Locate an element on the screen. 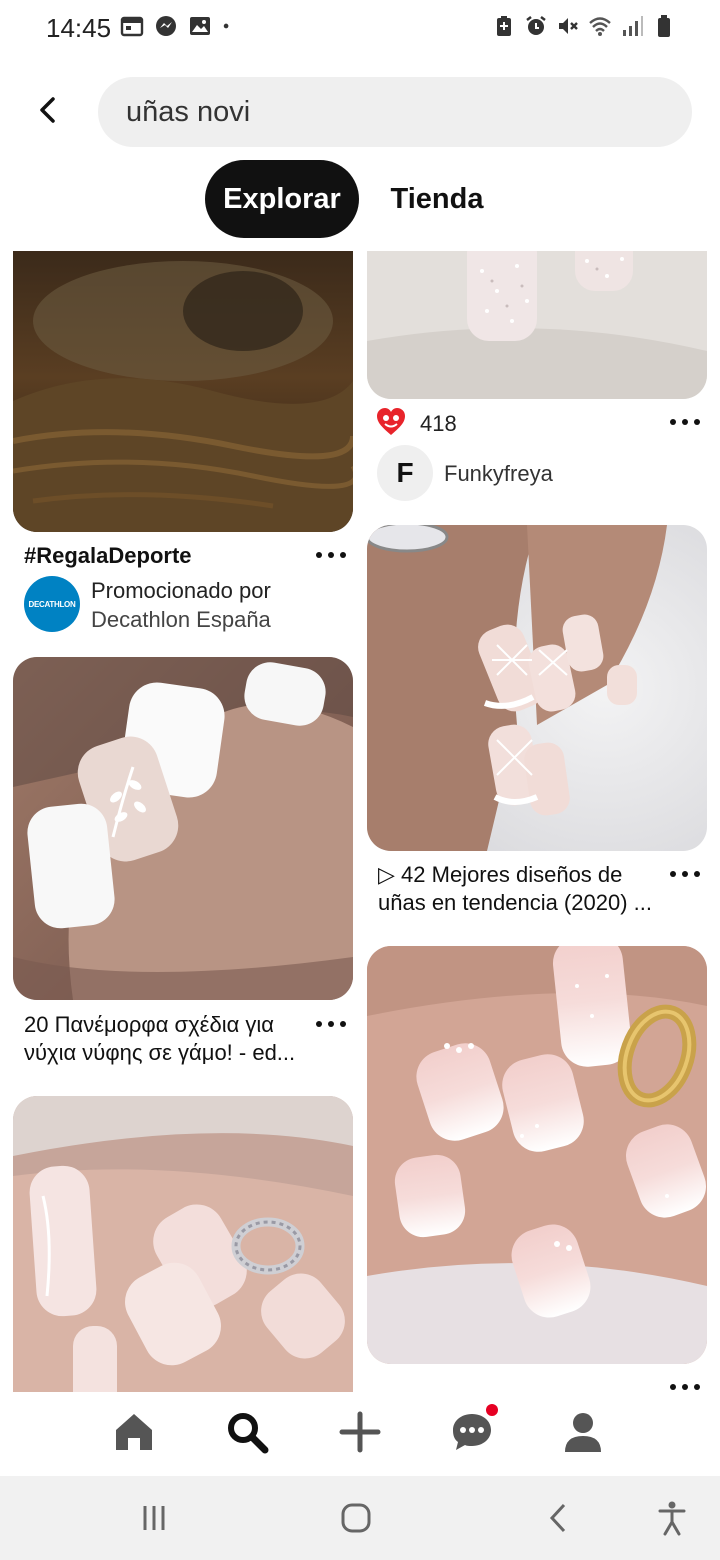 This screenshot has width=720, height=1560. recents-button is located at coordinates (154, 1518).